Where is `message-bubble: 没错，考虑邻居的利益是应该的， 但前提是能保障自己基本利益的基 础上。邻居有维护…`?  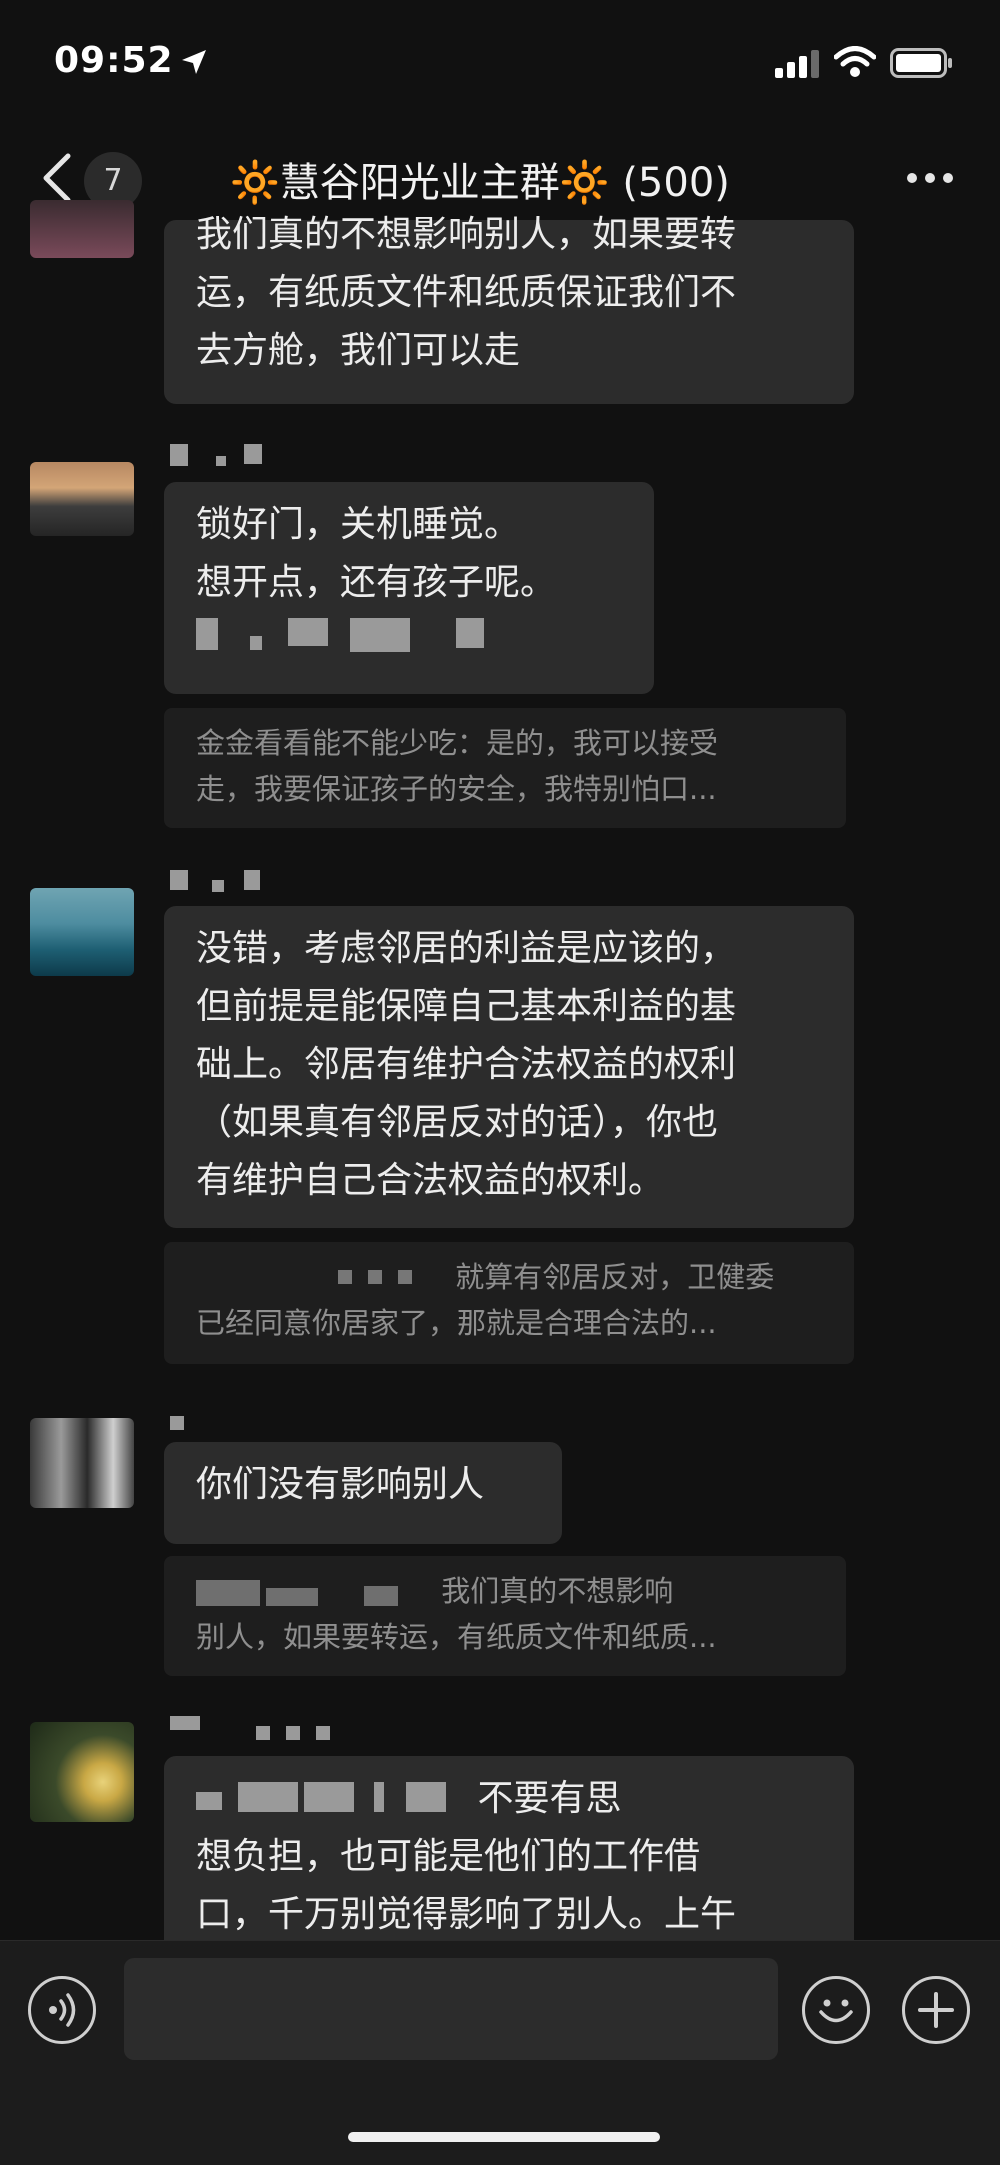
message-bubble: 没错，考虑邻居的利益是应该的， 但前提是能保障自己基本利益的基 础上。邻居有维护… is located at coordinates (509, 1067).